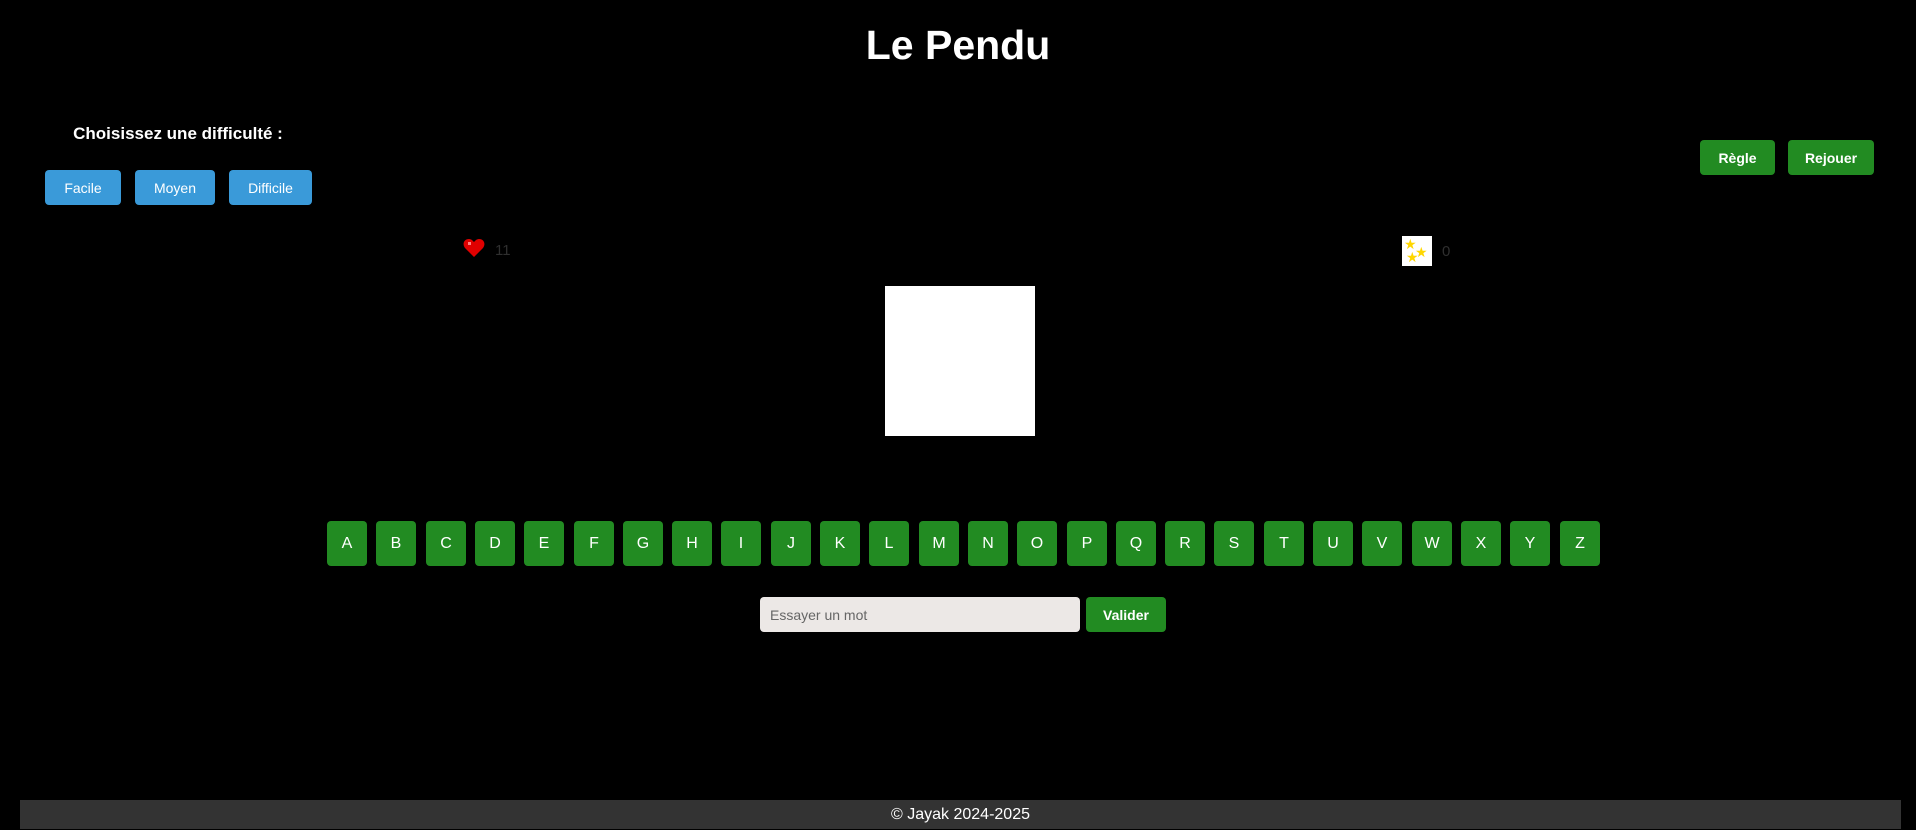 The height and width of the screenshot is (830, 1916). Describe the element at coordinates (1037, 543) in the screenshot. I see `letter-key-o: O` at that location.